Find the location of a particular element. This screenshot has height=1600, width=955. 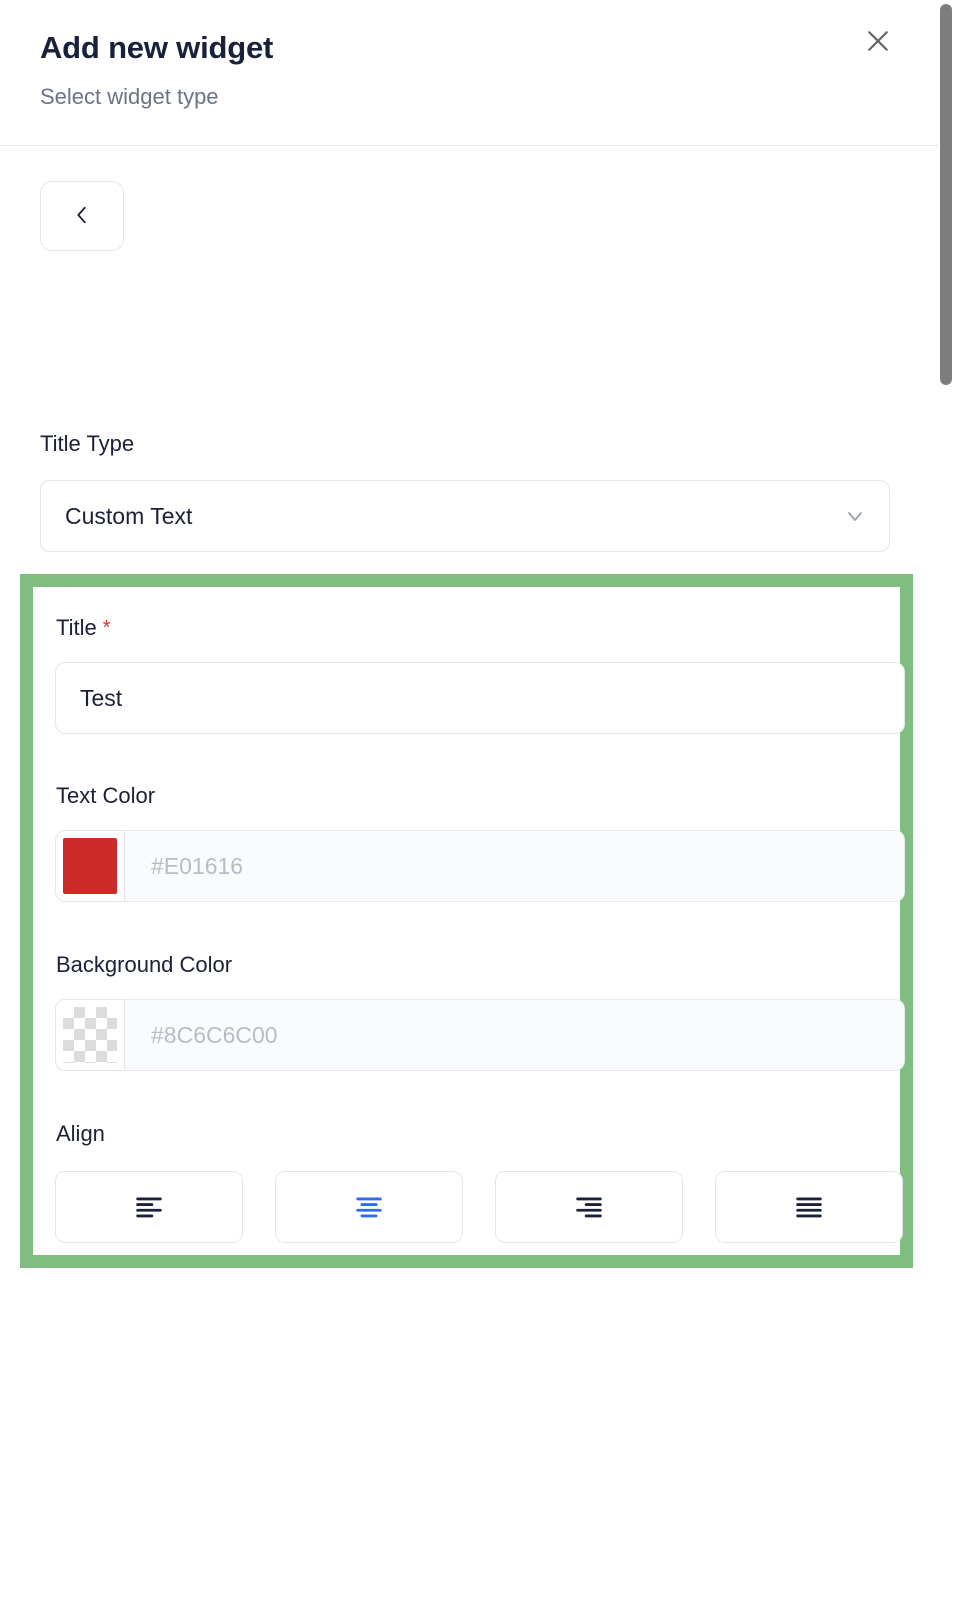

page-title: Add new widget is located at coordinates (157, 47).